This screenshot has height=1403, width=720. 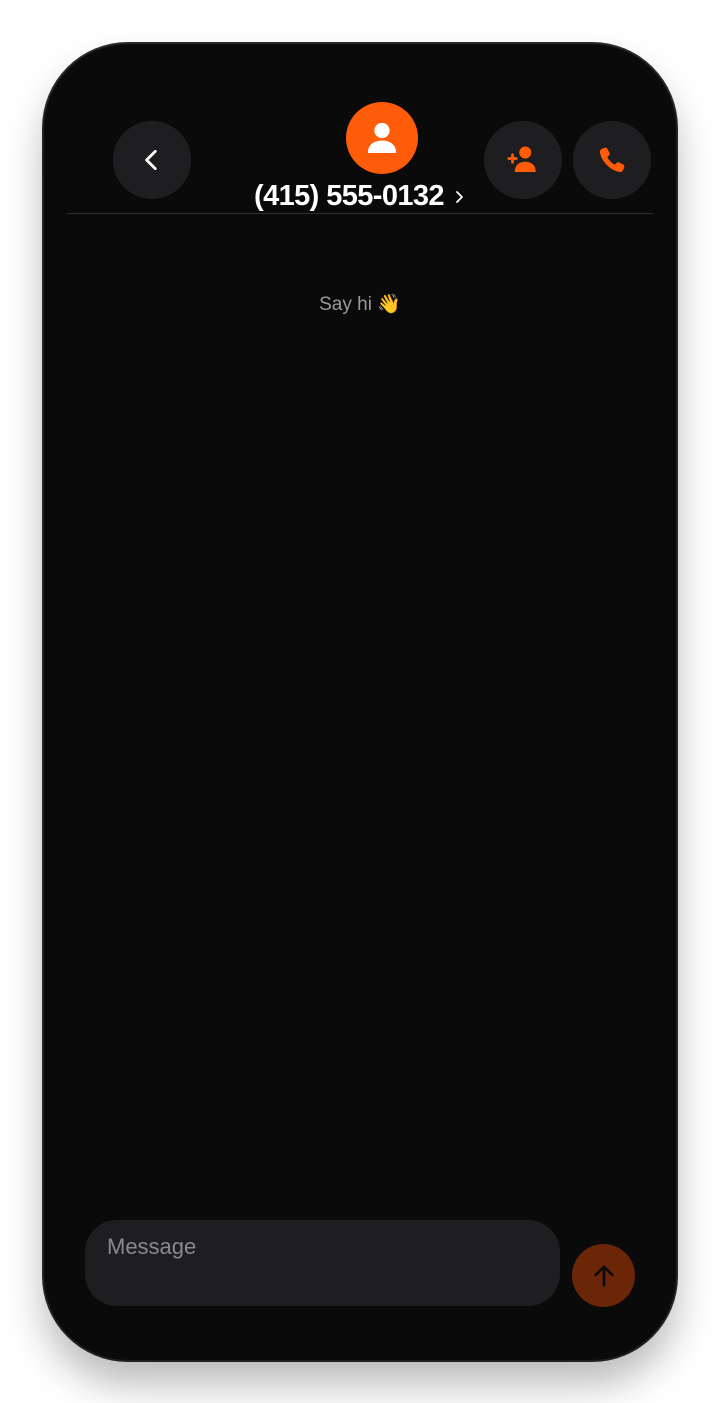 I want to click on arrow-up-icon, so click(x=603, y=1275).